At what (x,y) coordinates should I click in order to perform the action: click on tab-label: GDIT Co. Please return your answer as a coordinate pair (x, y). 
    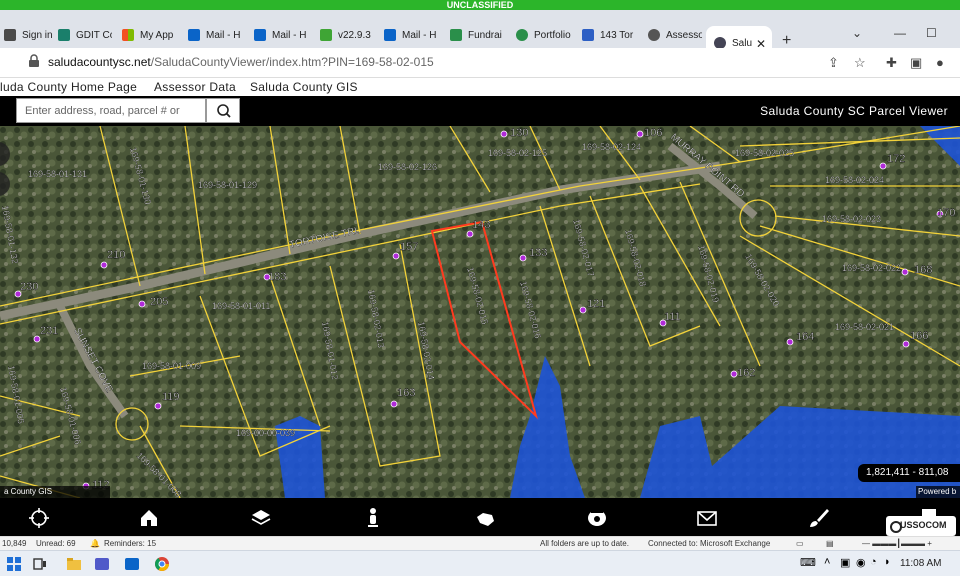
    Looking at the image, I should click on (94, 35).